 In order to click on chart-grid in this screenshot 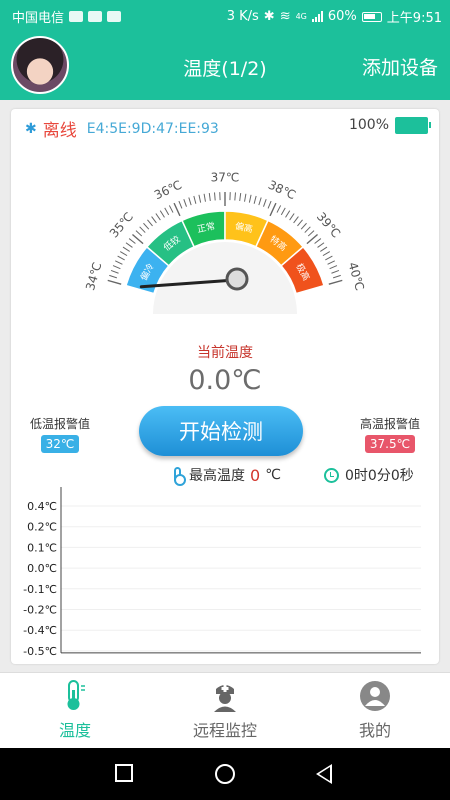, I will do `click(241, 578)`.